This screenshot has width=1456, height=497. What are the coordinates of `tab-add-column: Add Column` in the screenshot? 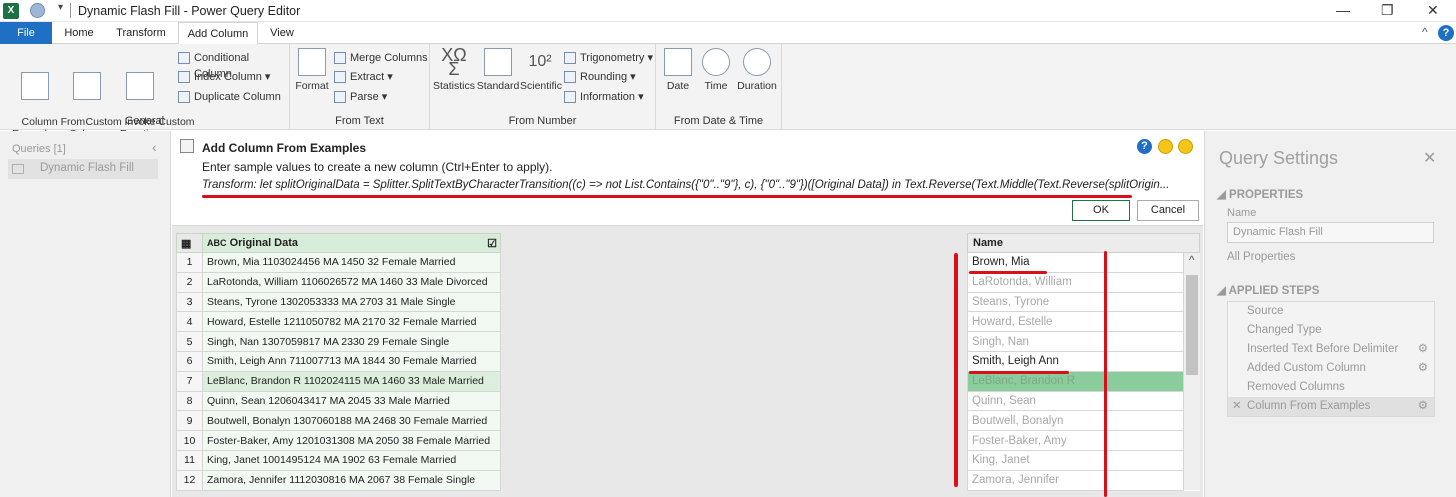 It's located at (218, 33).